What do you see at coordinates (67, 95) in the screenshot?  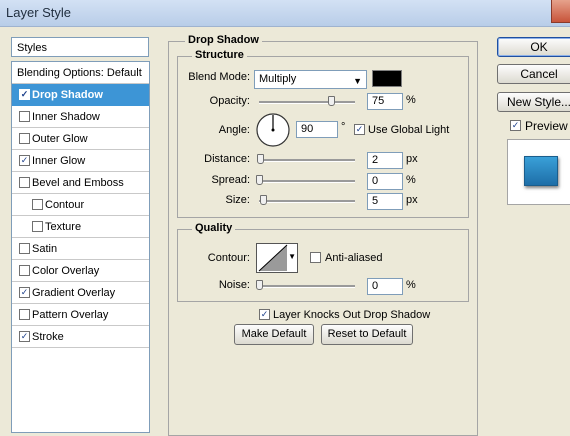 I see `style-item-label: Drop Shadow` at bounding box center [67, 95].